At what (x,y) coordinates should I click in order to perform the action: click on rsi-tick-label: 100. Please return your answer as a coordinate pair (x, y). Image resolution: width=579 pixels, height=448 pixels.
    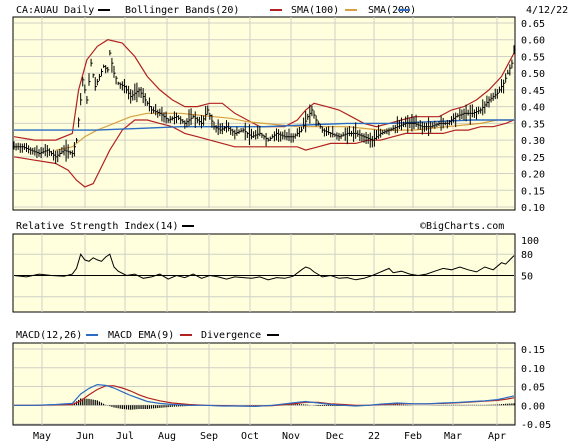
    Looking at the image, I should click on (530, 241).